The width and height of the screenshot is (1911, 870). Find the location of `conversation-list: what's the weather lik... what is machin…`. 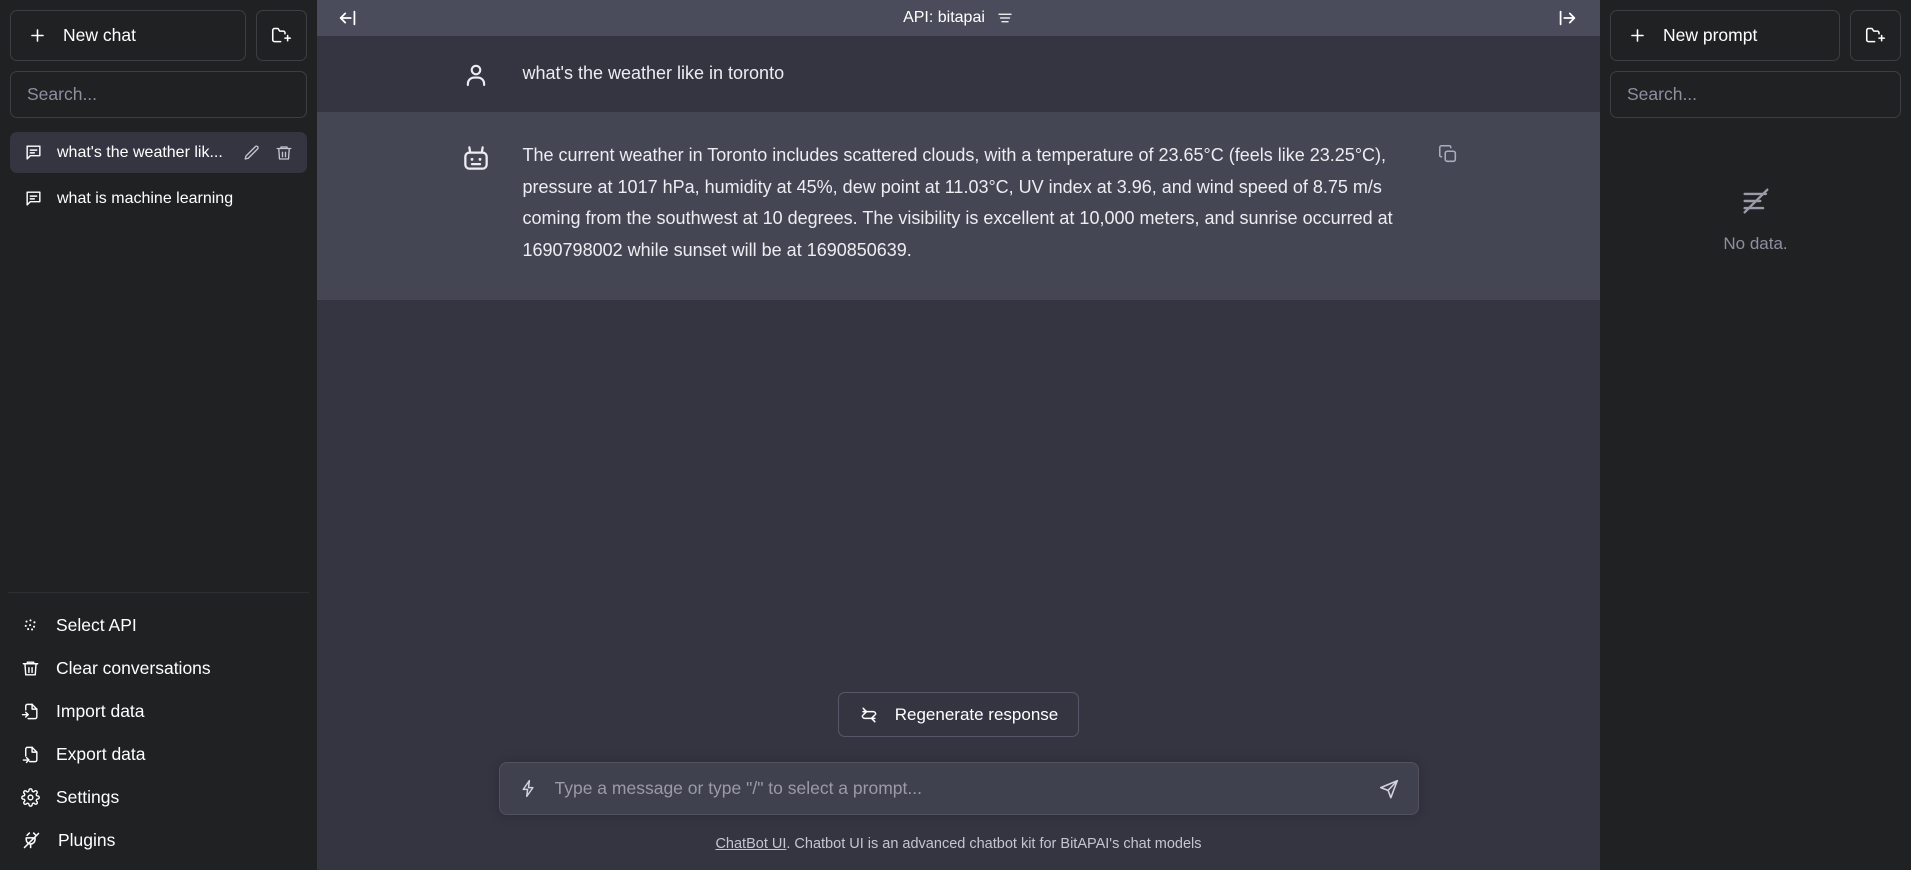

conversation-list: what's the weather lik... what is machin… is located at coordinates (158, 178).